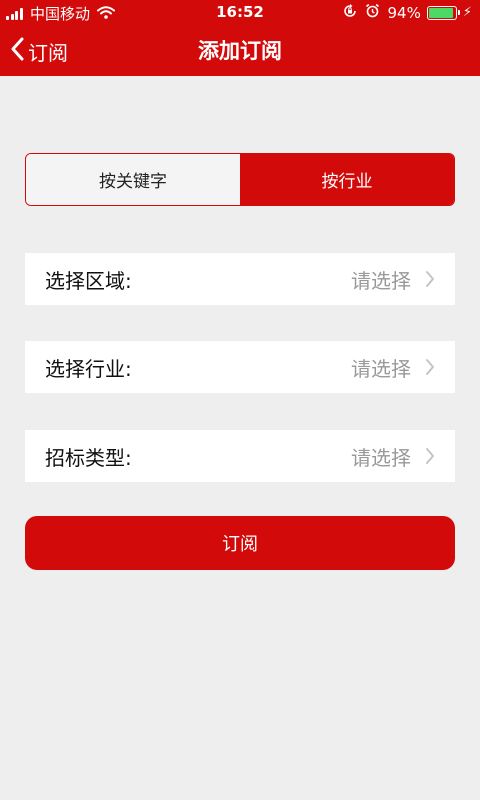 This screenshot has width=480, height=800. Describe the element at coordinates (240, 367) in the screenshot. I see `select-industry-row: 选择行业: 请选择` at that location.